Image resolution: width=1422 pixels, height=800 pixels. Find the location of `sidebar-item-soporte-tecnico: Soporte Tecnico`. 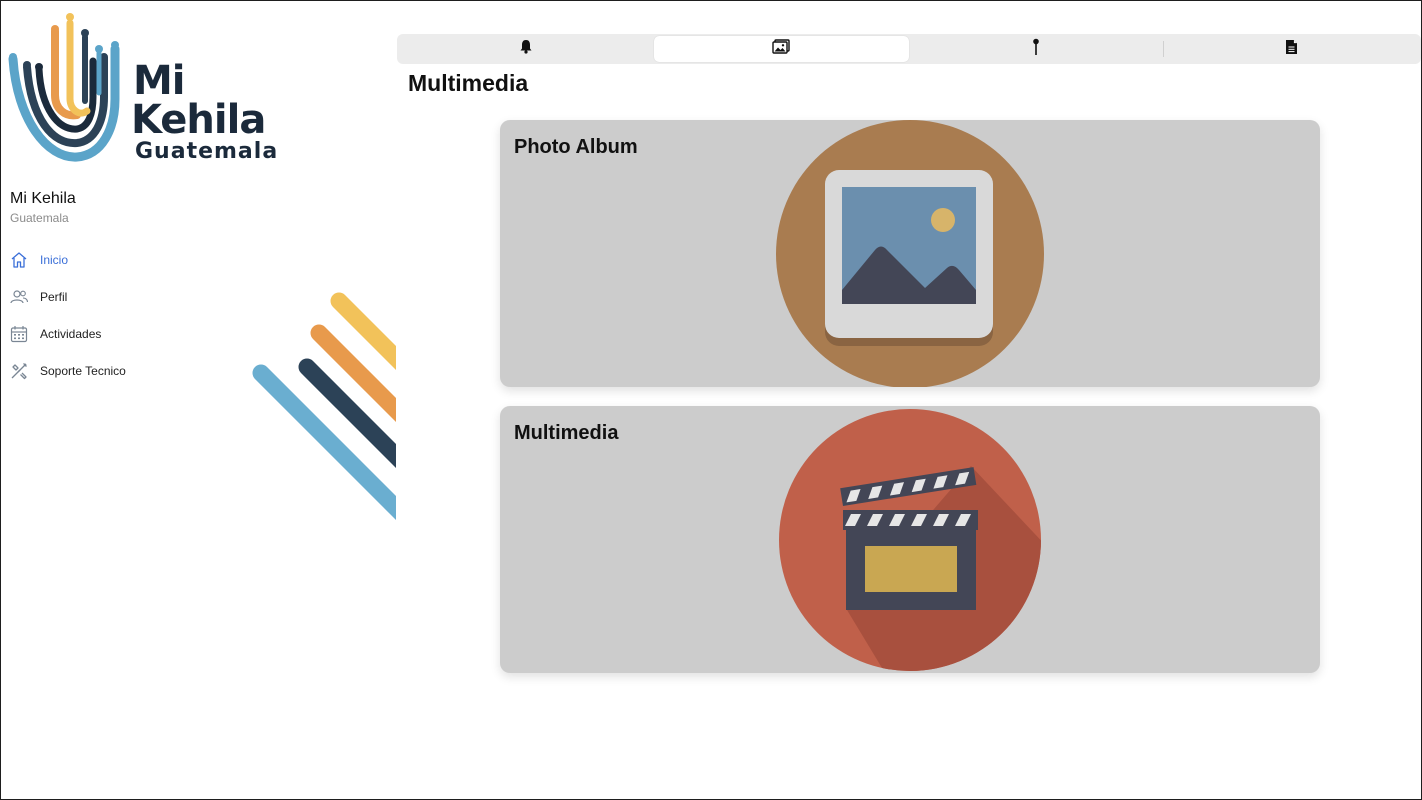

sidebar-item-soporte-tecnico: Soporte Tecnico is located at coordinates (119, 370).